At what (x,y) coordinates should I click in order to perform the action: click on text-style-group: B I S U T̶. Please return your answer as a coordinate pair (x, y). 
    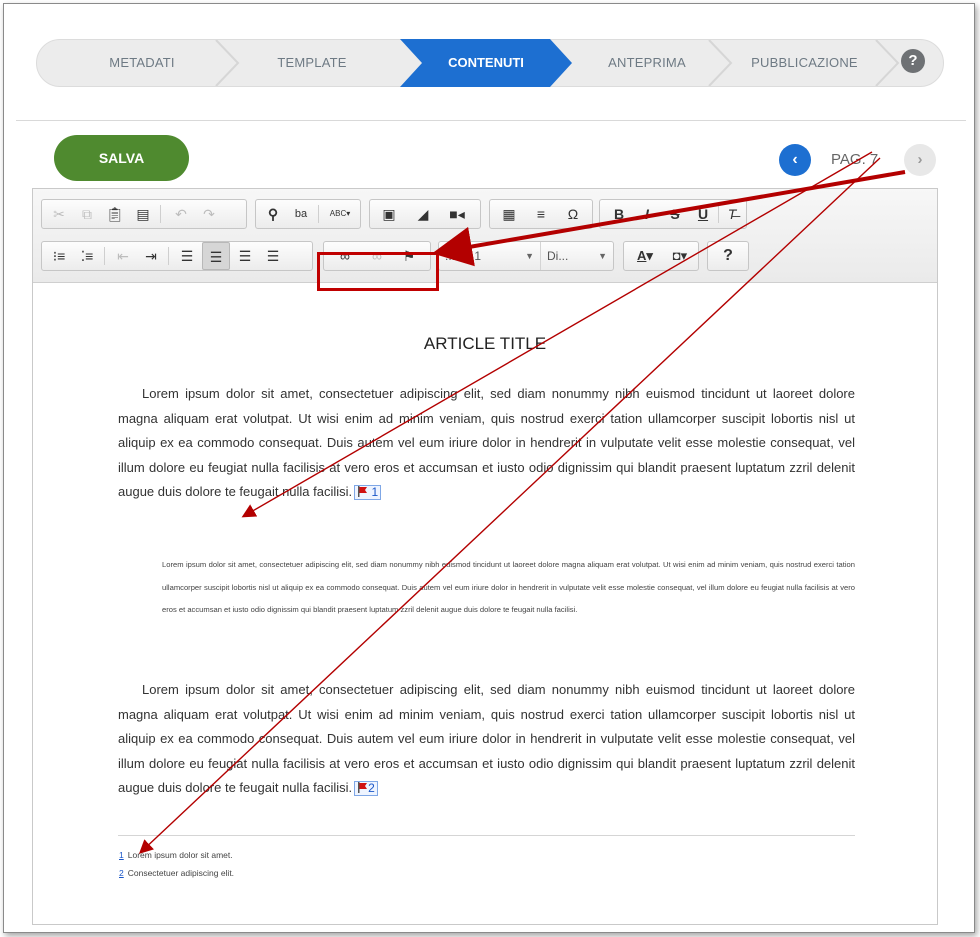
    Looking at the image, I should click on (673, 214).